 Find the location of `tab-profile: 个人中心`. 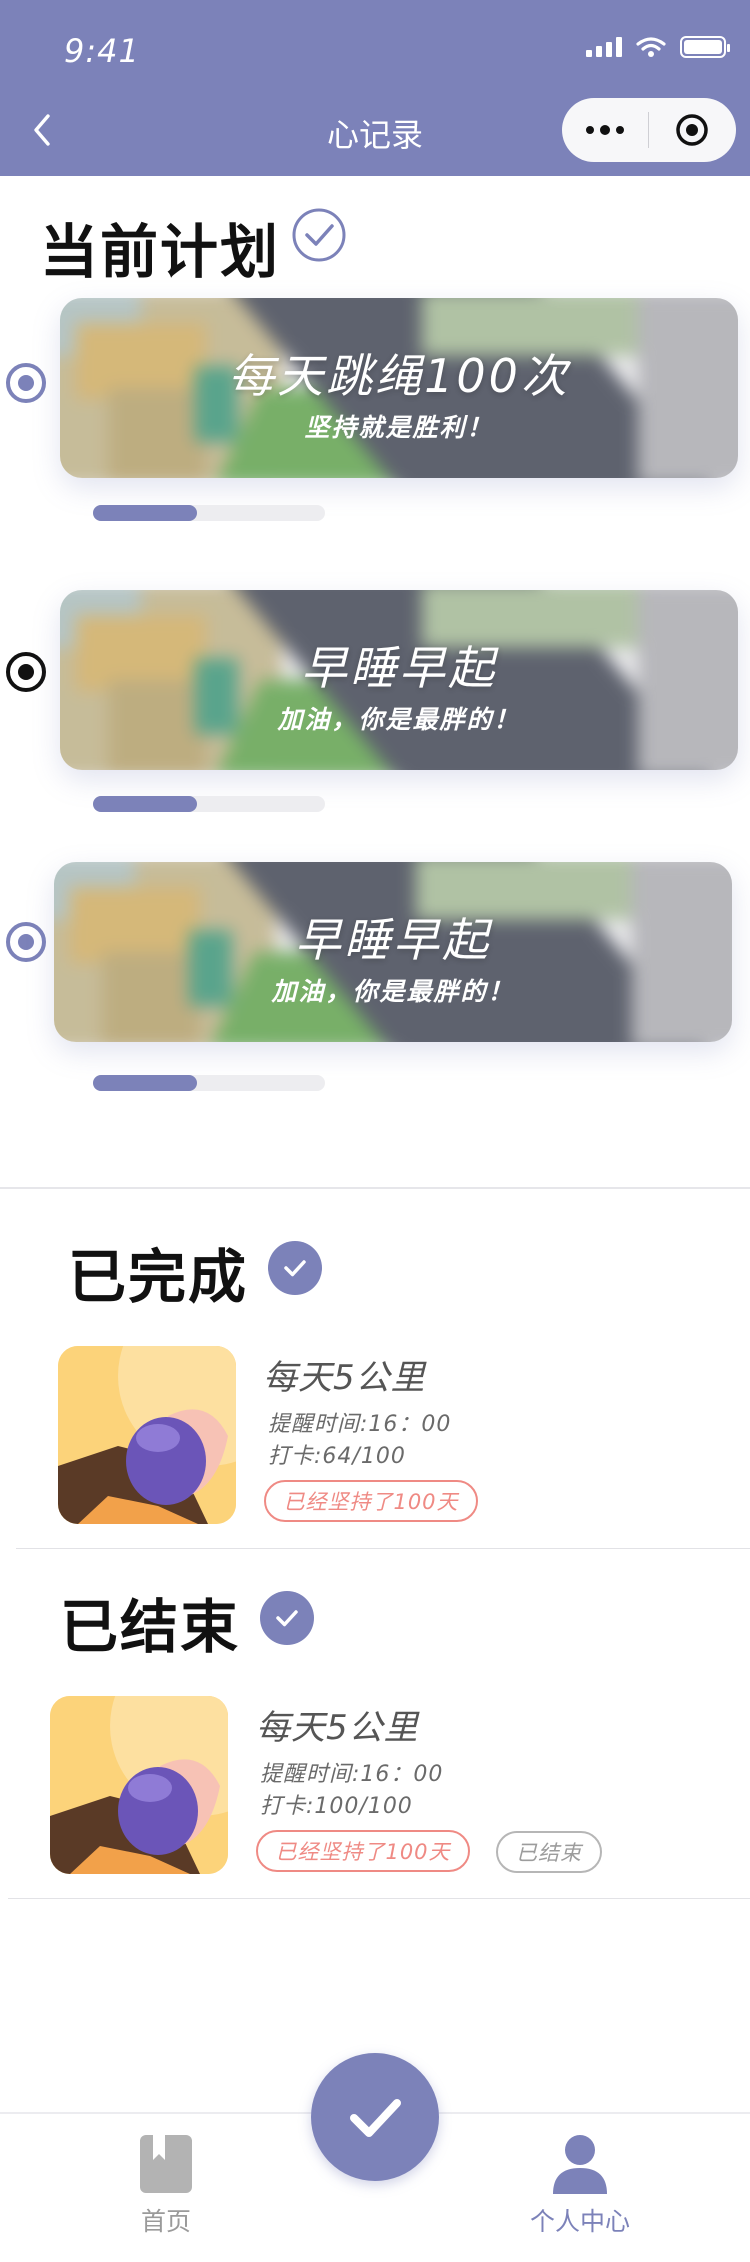

tab-profile: 个人中心 is located at coordinates (580, 2194).